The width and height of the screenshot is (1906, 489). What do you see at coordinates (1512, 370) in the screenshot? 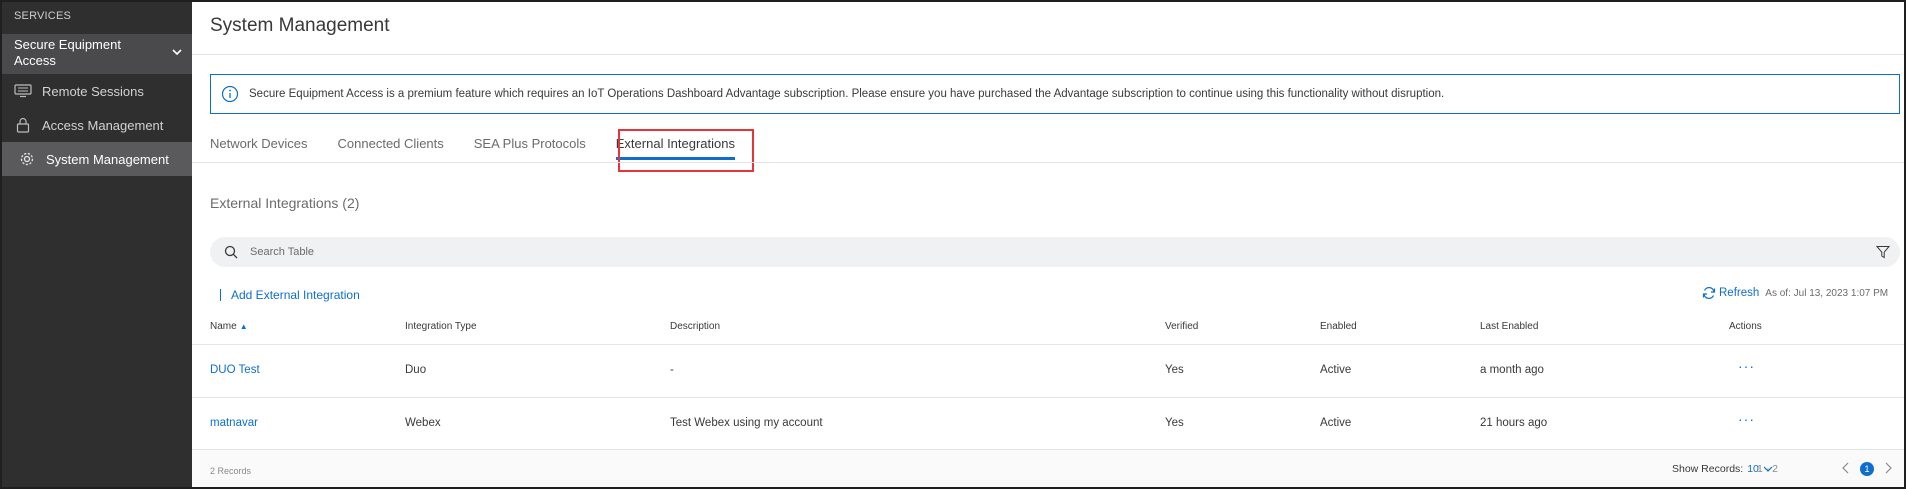
I see `table-cell-last-enabled: a month ago` at bounding box center [1512, 370].